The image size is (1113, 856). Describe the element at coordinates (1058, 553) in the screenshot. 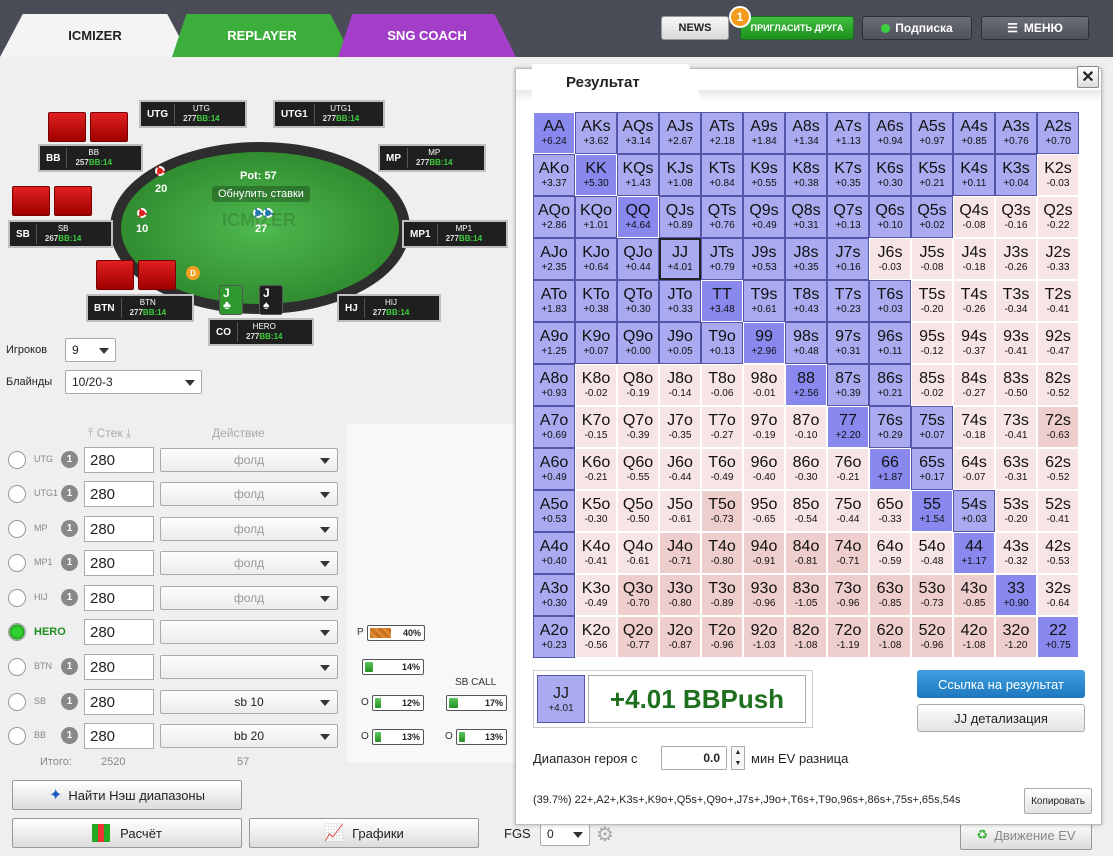

I see `hand-cell: 42s -0.53` at that location.